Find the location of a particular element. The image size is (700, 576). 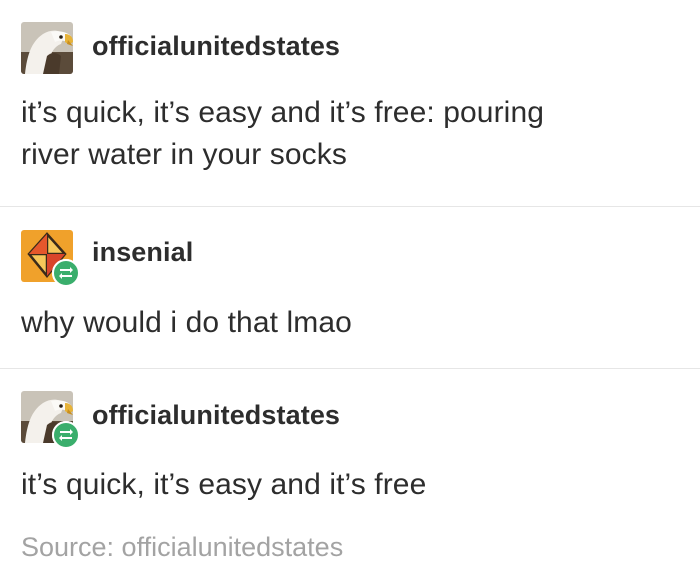

post-text-line: why would i do that lmao is located at coordinates (186, 322).